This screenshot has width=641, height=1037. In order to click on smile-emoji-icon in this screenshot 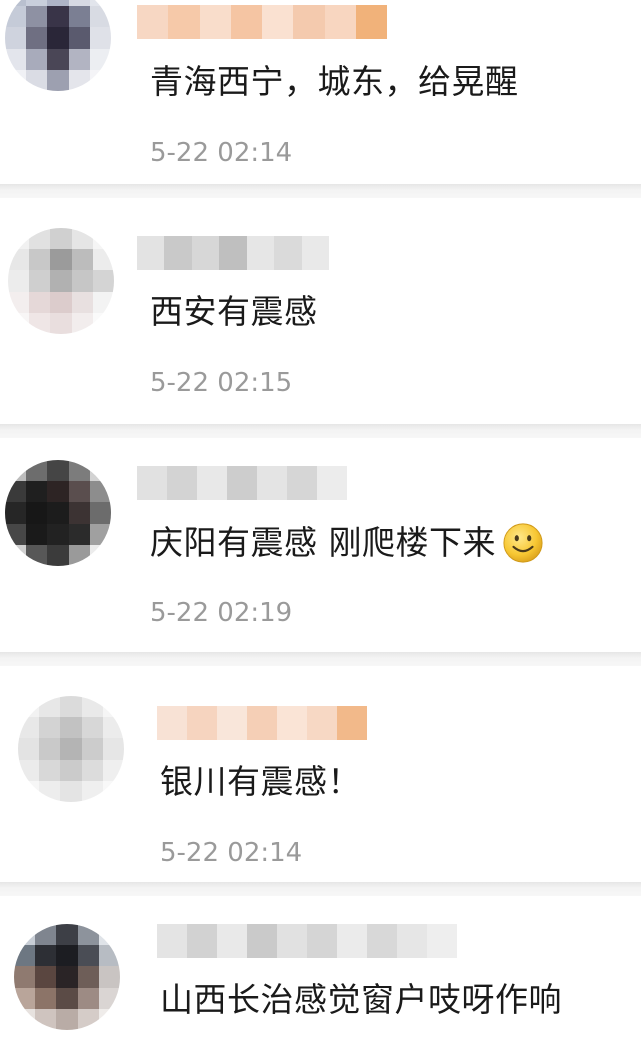, I will do `click(523, 543)`.